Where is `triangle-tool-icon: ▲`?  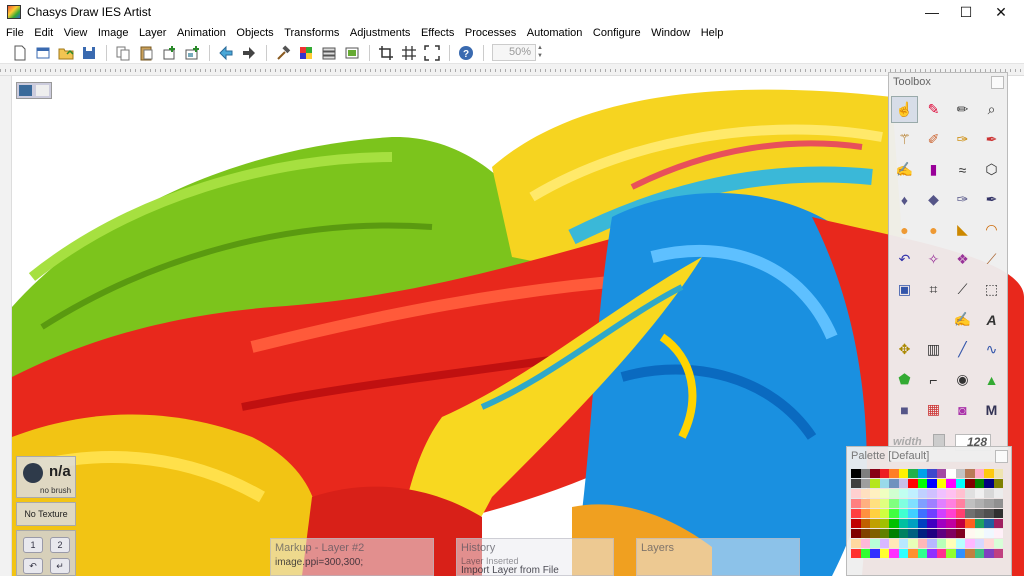
triangle-tool-icon: ▲ is located at coordinates (991, 379).